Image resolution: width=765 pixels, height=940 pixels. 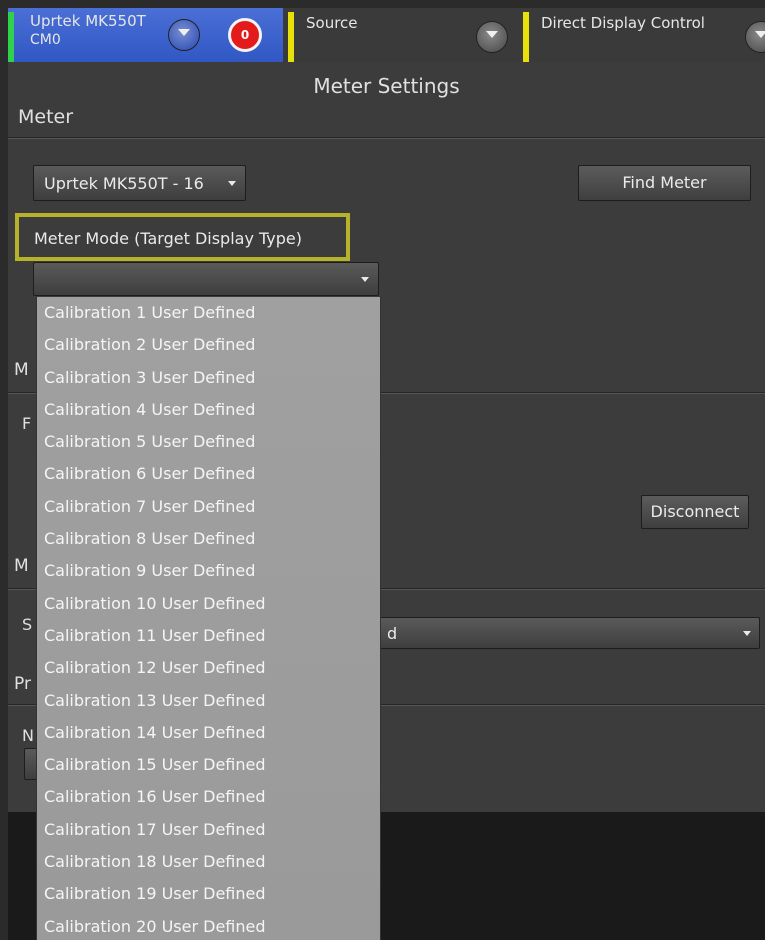 What do you see at coordinates (245, 35) in the screenshot?
I see `alert-badge: 0` at bounding box center [245, 35].